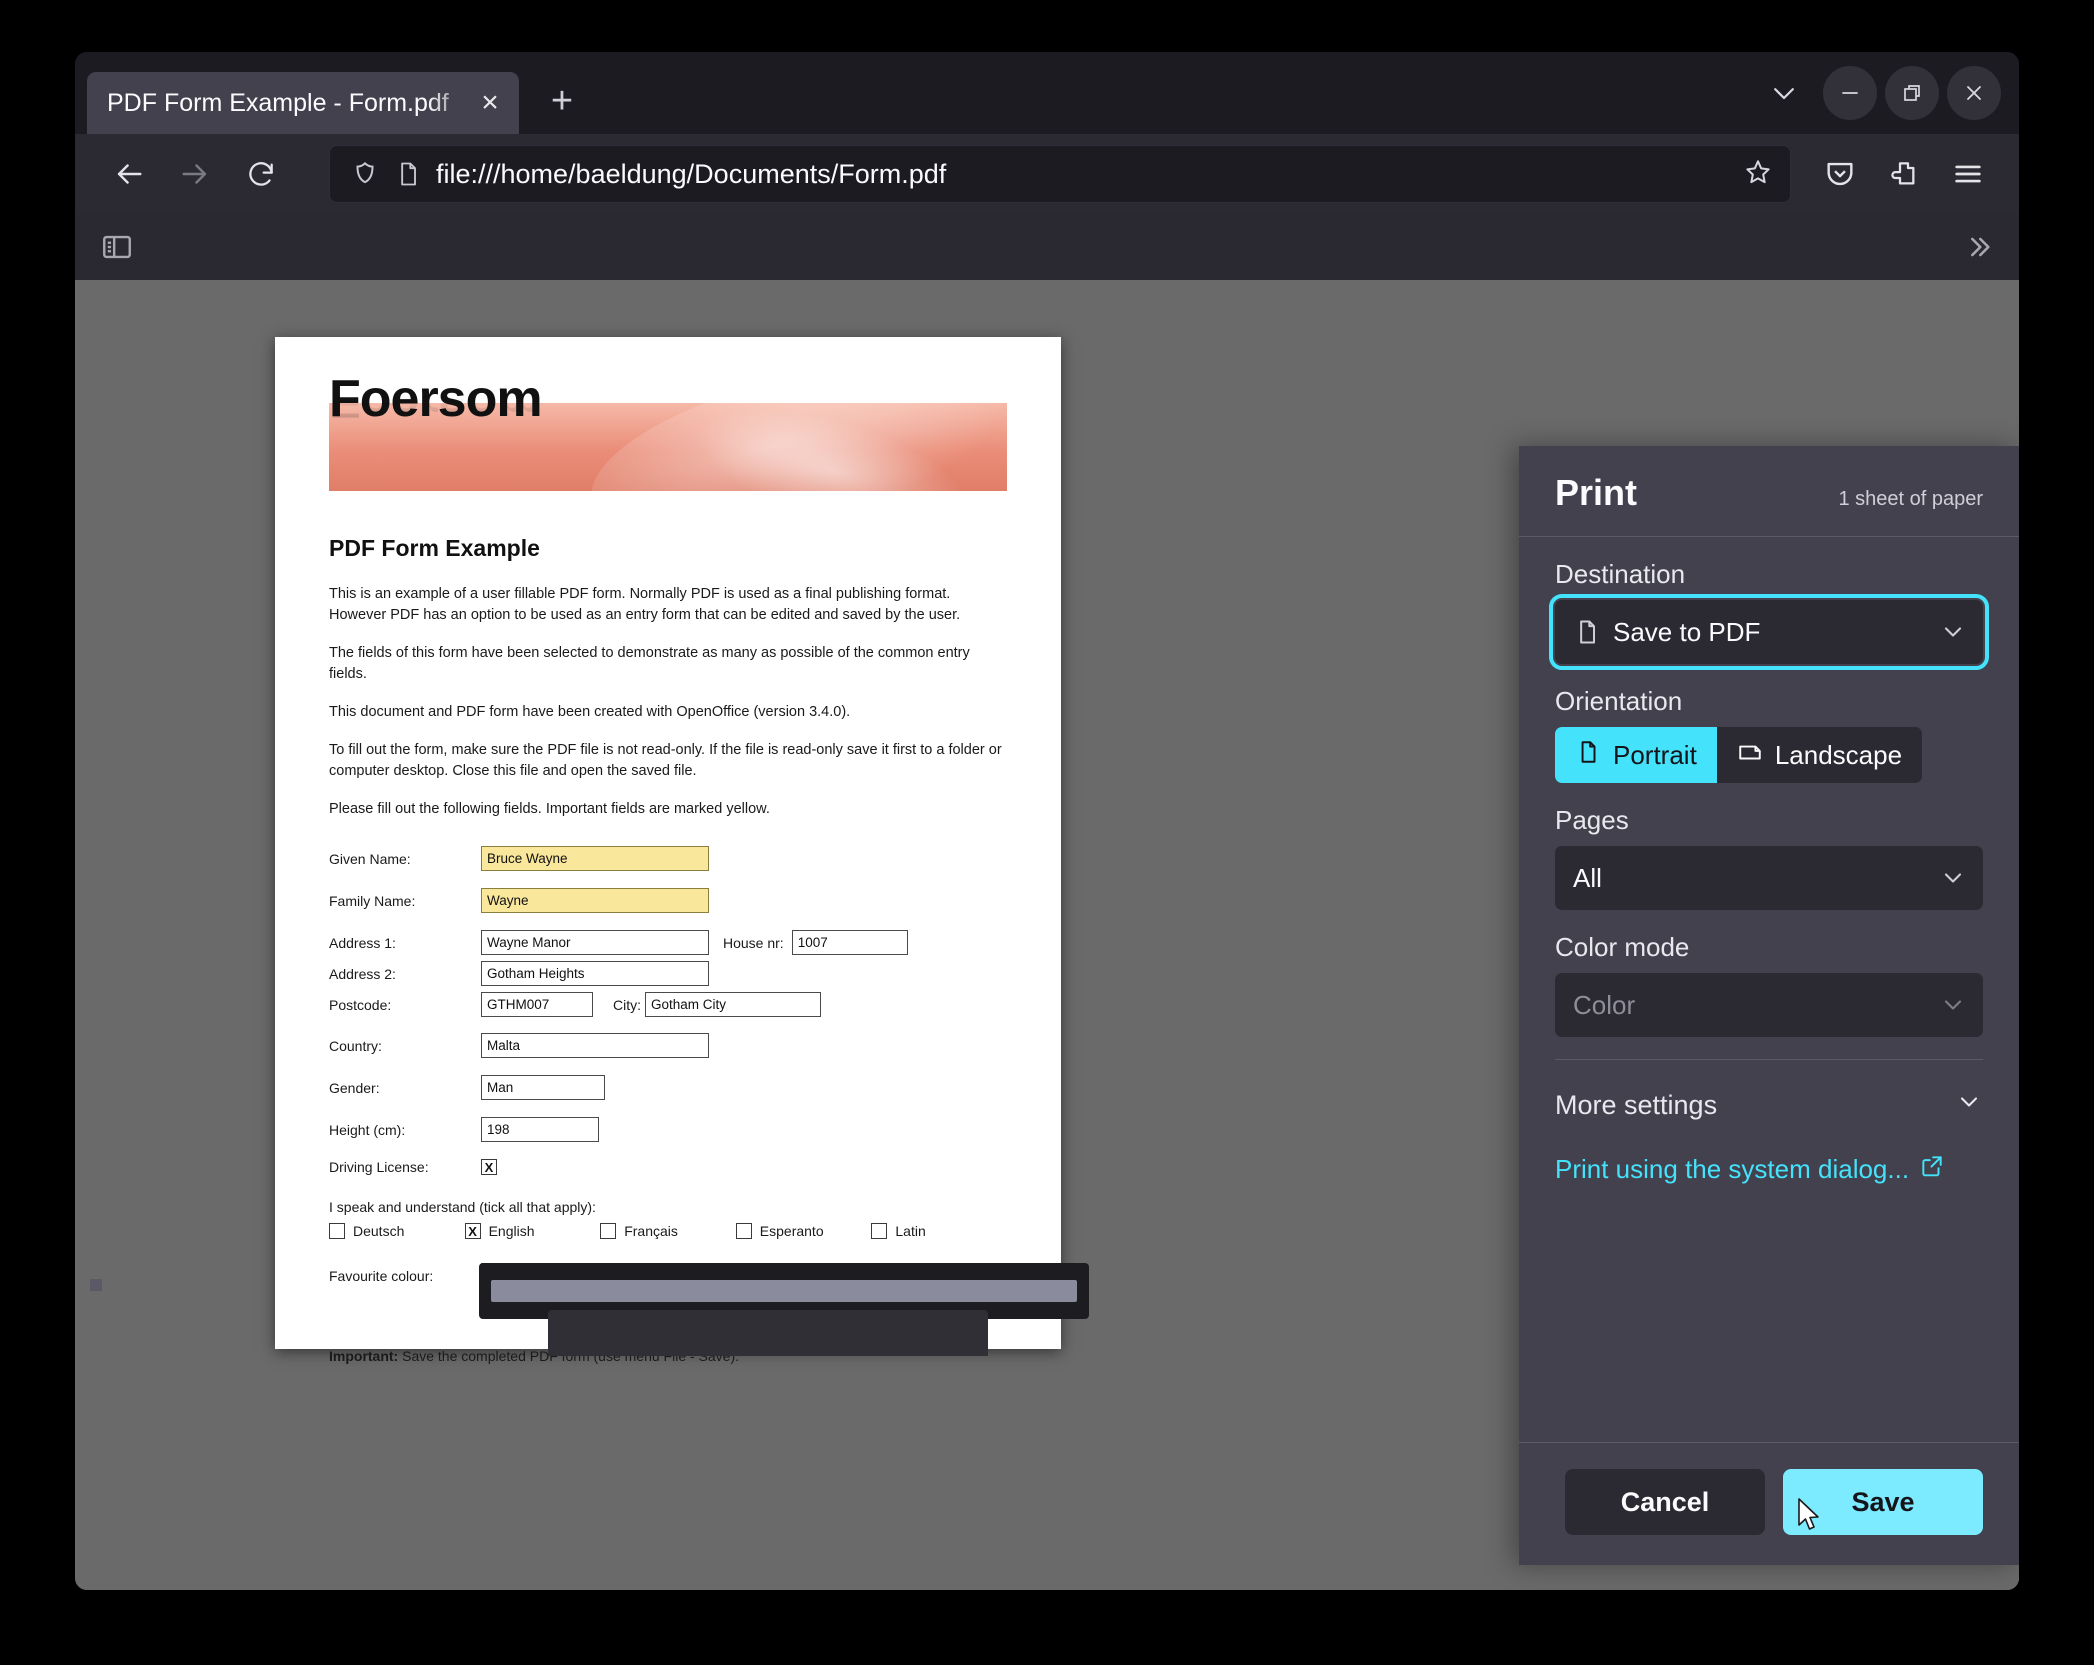 This screenshot has width=2094, height=1665. Describe the element at coordinates (1588, 755) in the screenshot. I see `portrait-icon` at that location.